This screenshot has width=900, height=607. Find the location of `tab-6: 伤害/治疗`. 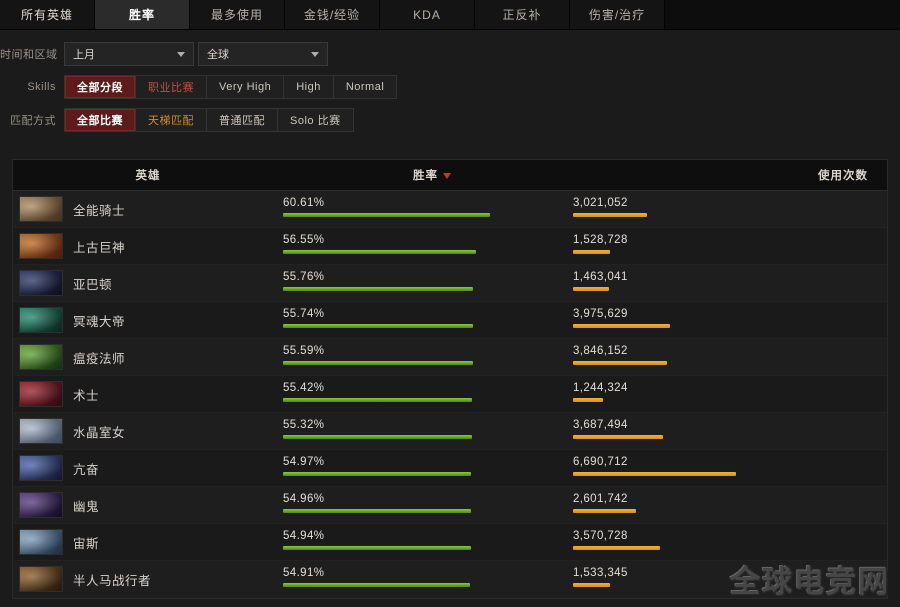

tab-6: 伤害/治疗 is located at coordinates (617, 14).